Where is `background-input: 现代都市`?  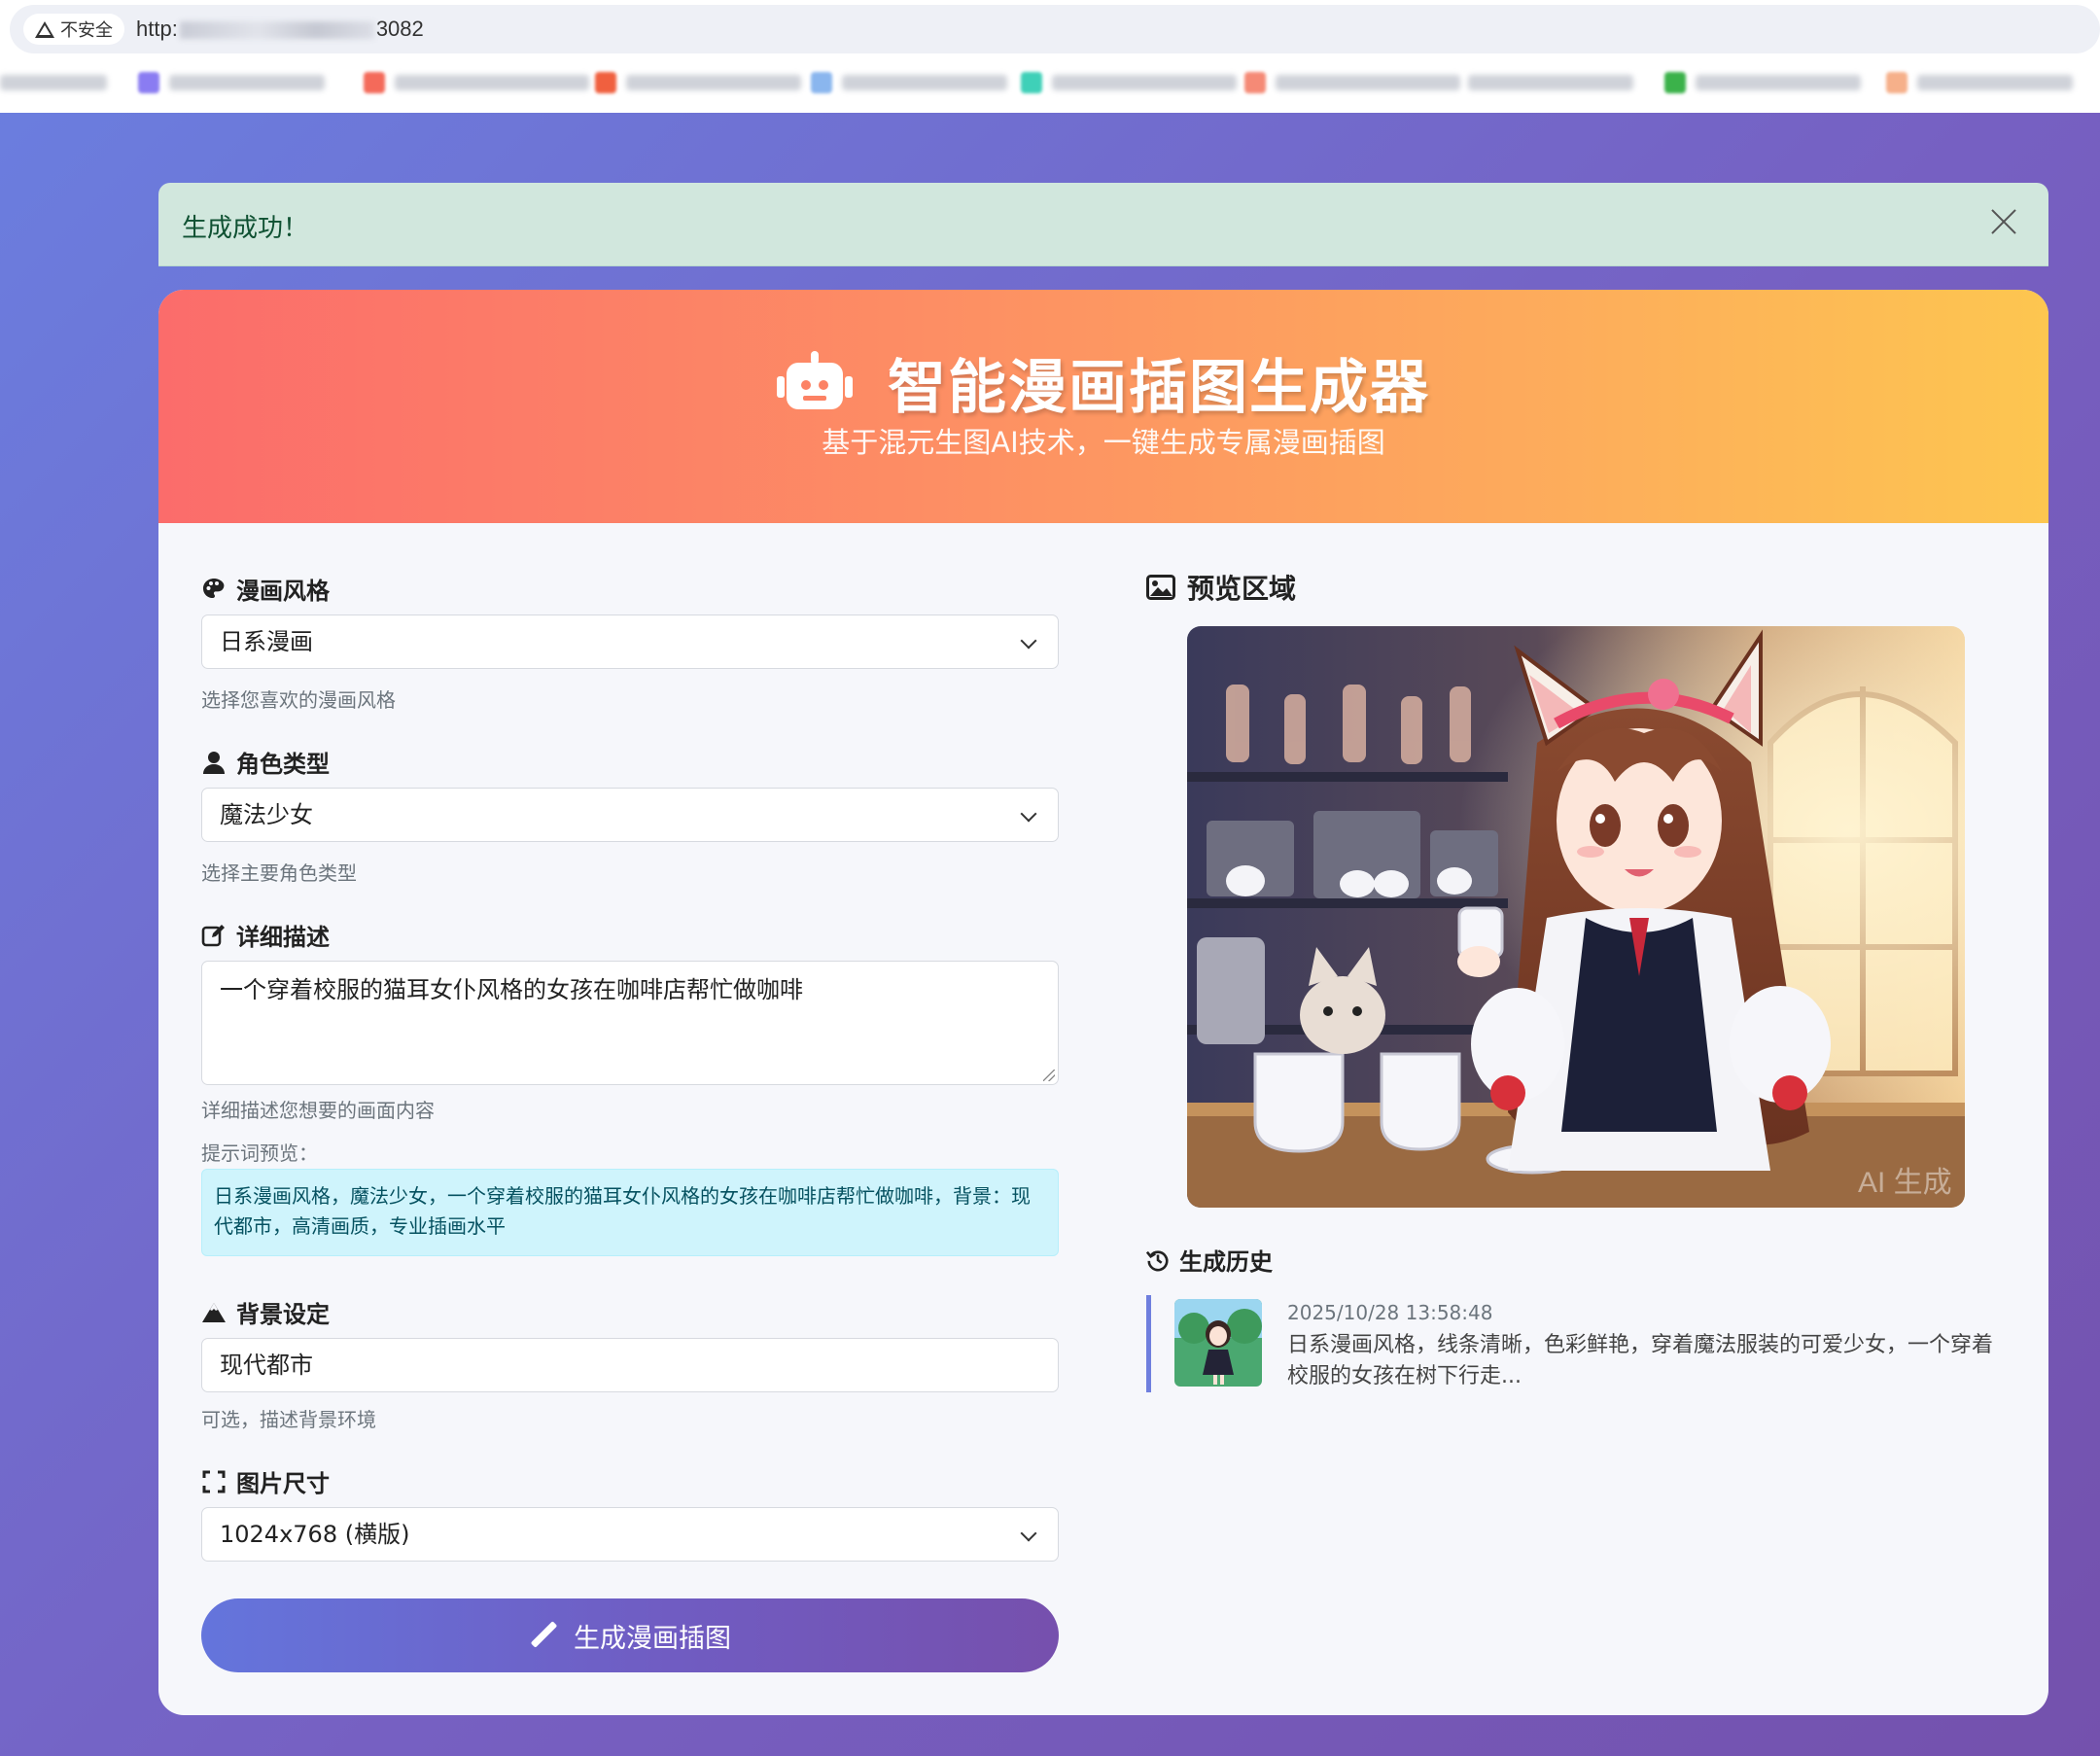
background-input: 现代都市 is located at coordinates (630, 1365).